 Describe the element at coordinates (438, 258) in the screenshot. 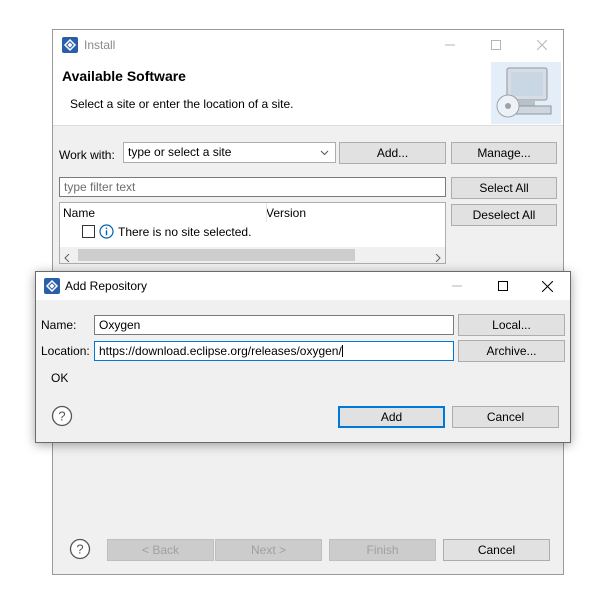

I see `scroll-right-icon` at that location.